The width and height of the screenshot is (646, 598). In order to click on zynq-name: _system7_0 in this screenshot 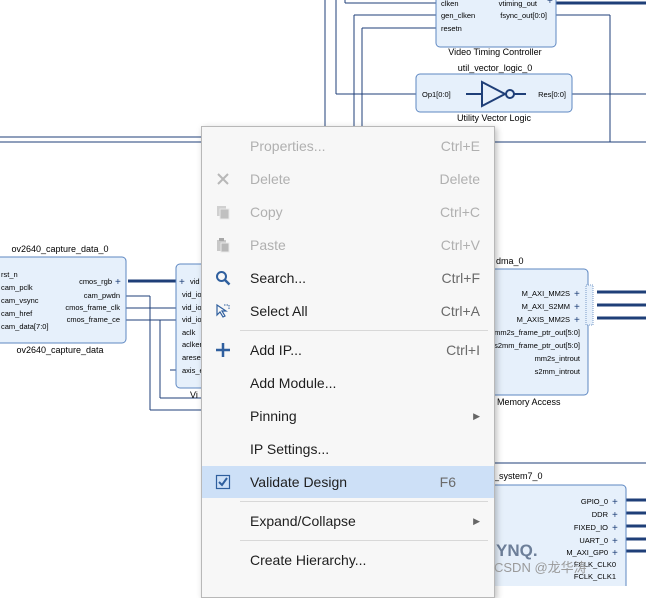, I will do `click(518, 476)`.